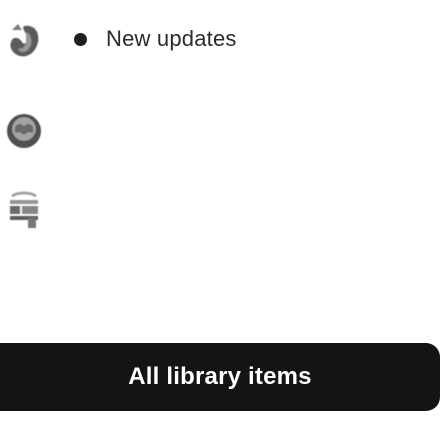 This screenshot has height=432, width=448. Describe the element at coordinates (24, 210) in the screenshot. I see `library-shelf-thumbnail-icon` at that location.